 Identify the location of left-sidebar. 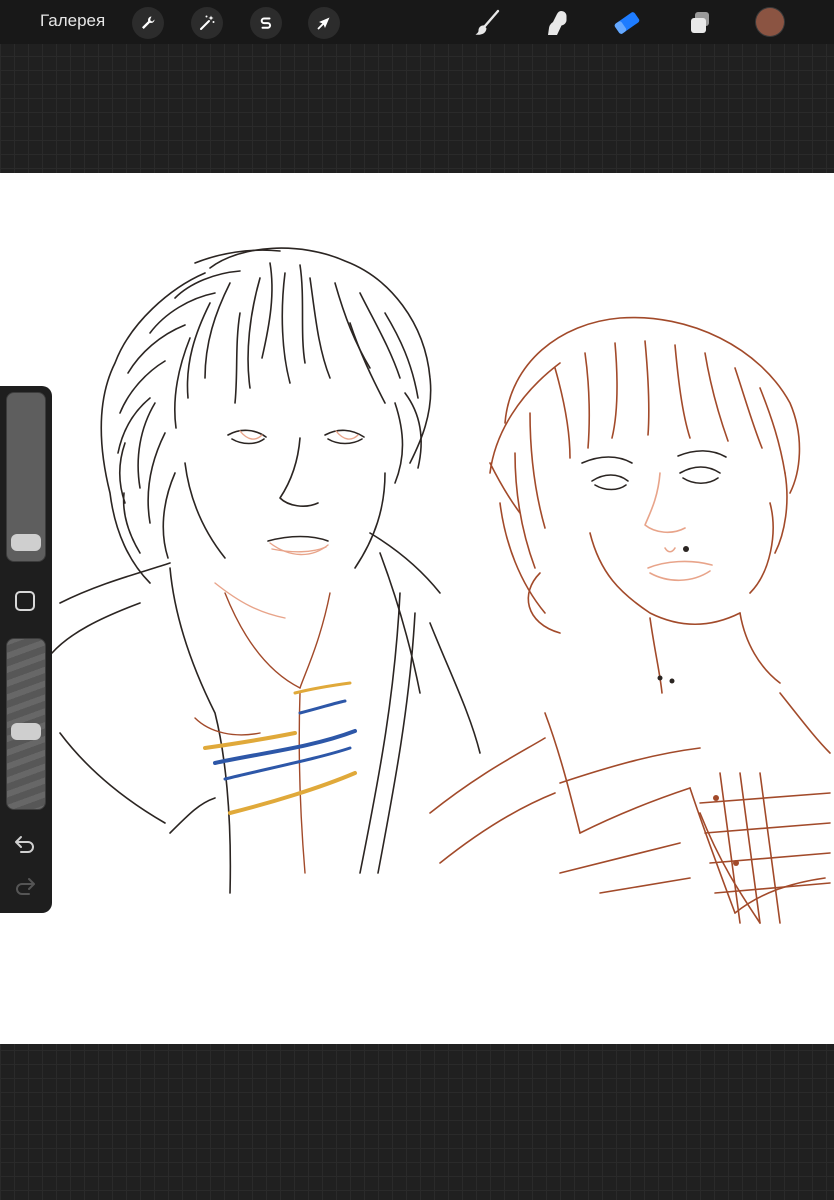
(26, 649).